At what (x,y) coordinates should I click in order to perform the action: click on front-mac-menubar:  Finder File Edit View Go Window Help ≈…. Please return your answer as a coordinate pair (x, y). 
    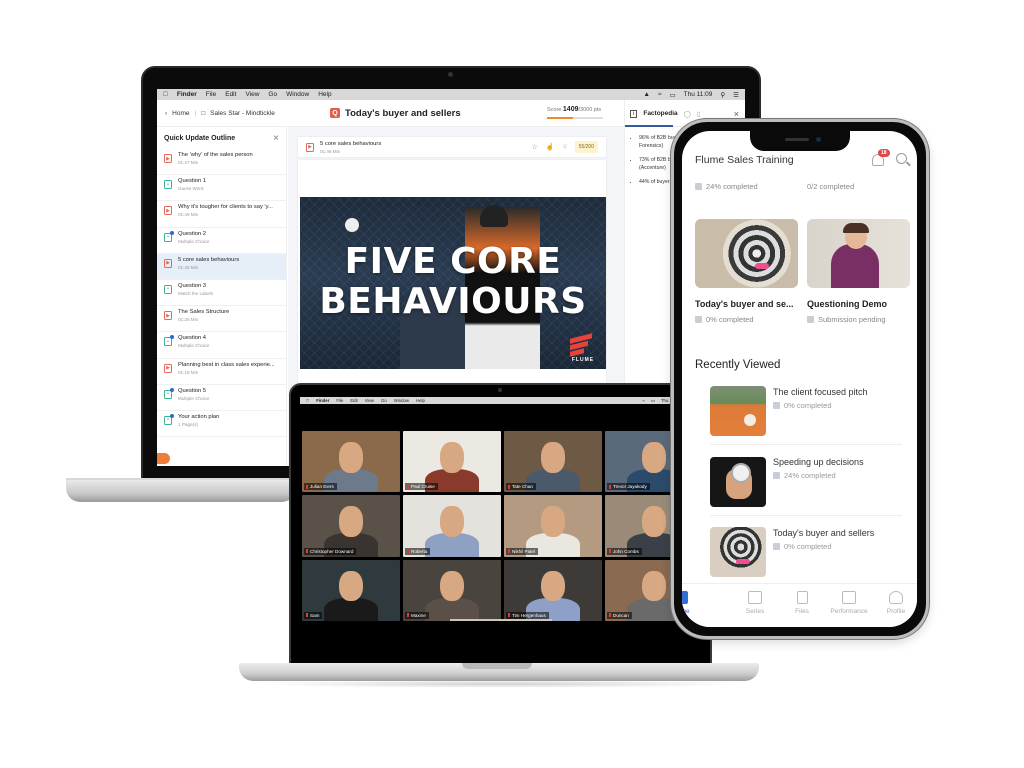
    Looking at the image, I should click on (502, 400).